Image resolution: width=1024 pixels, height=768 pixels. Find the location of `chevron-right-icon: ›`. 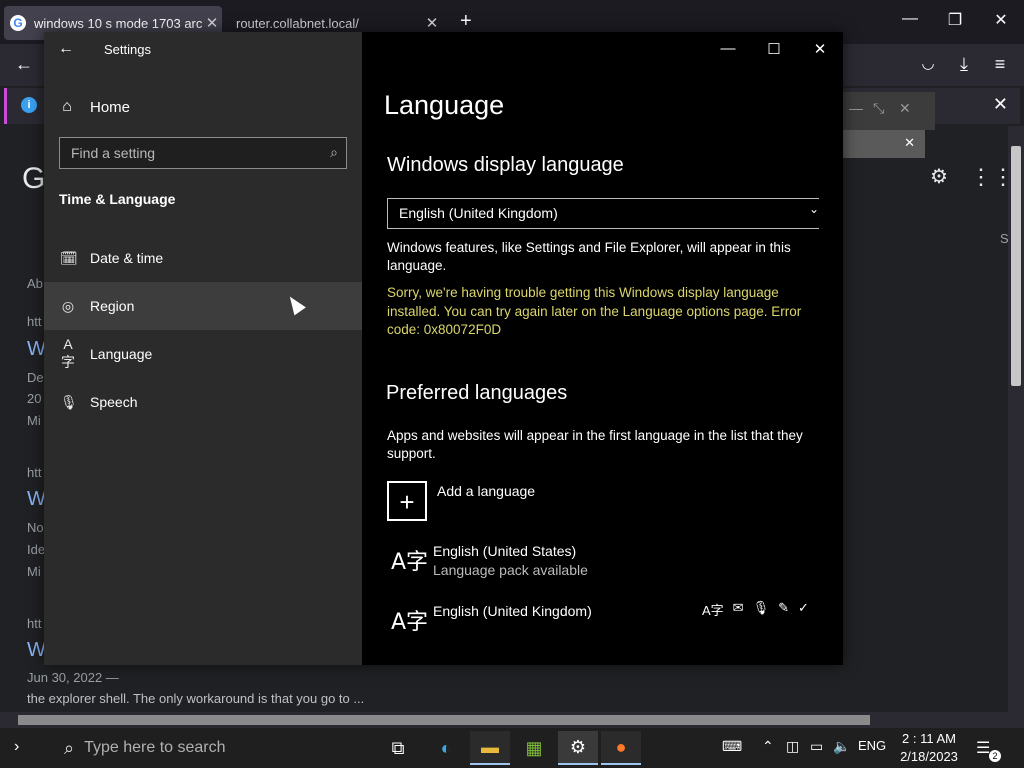

chevron-right-icon: › is located at coordinates (16, 747).